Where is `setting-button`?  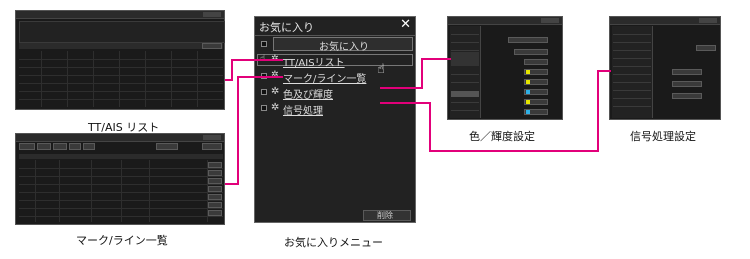
setting-button is located at coordinates (212, 46).